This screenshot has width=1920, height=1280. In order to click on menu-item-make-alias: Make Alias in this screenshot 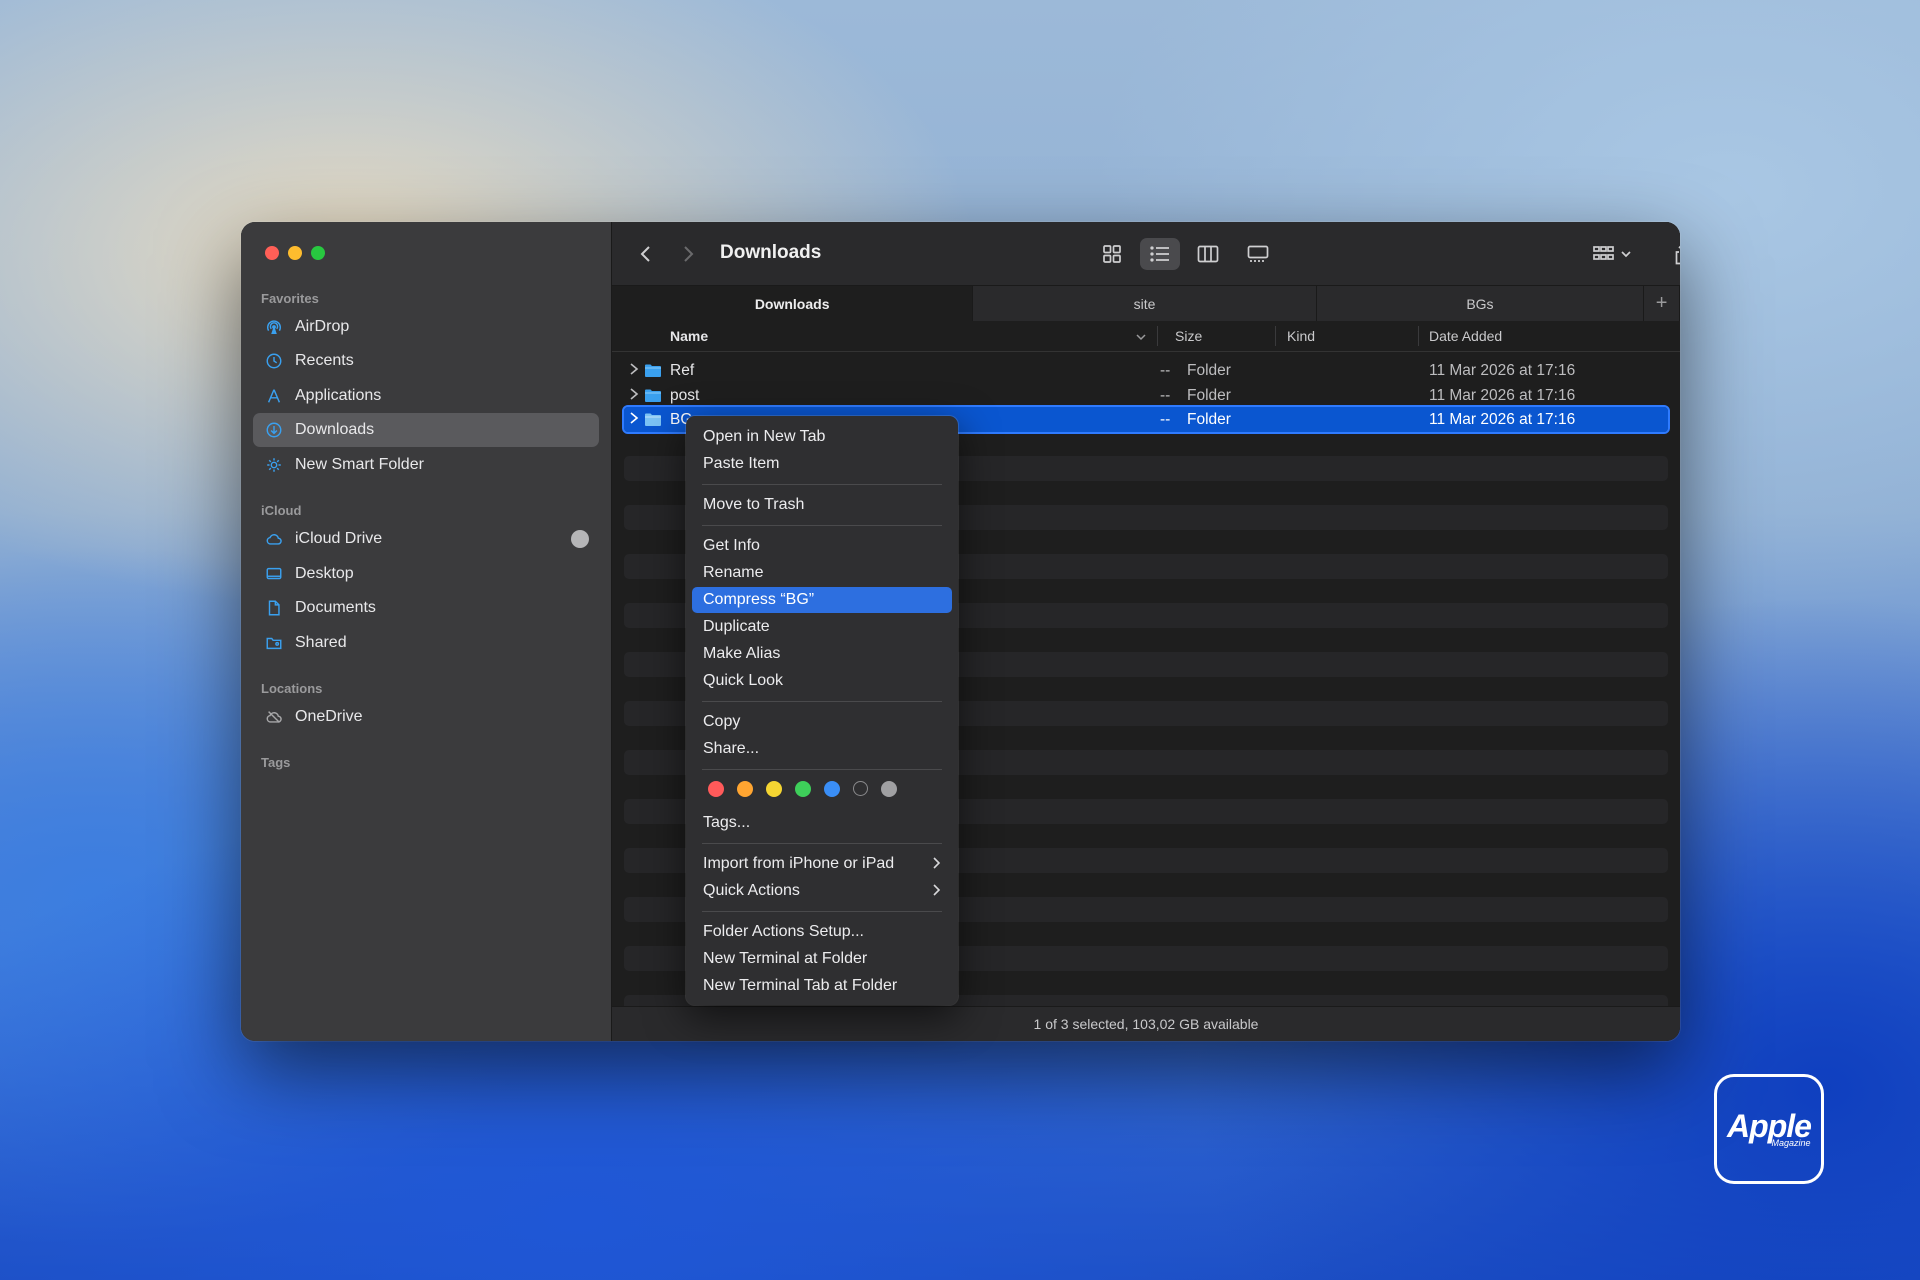, I will do `click(822, 654)`.